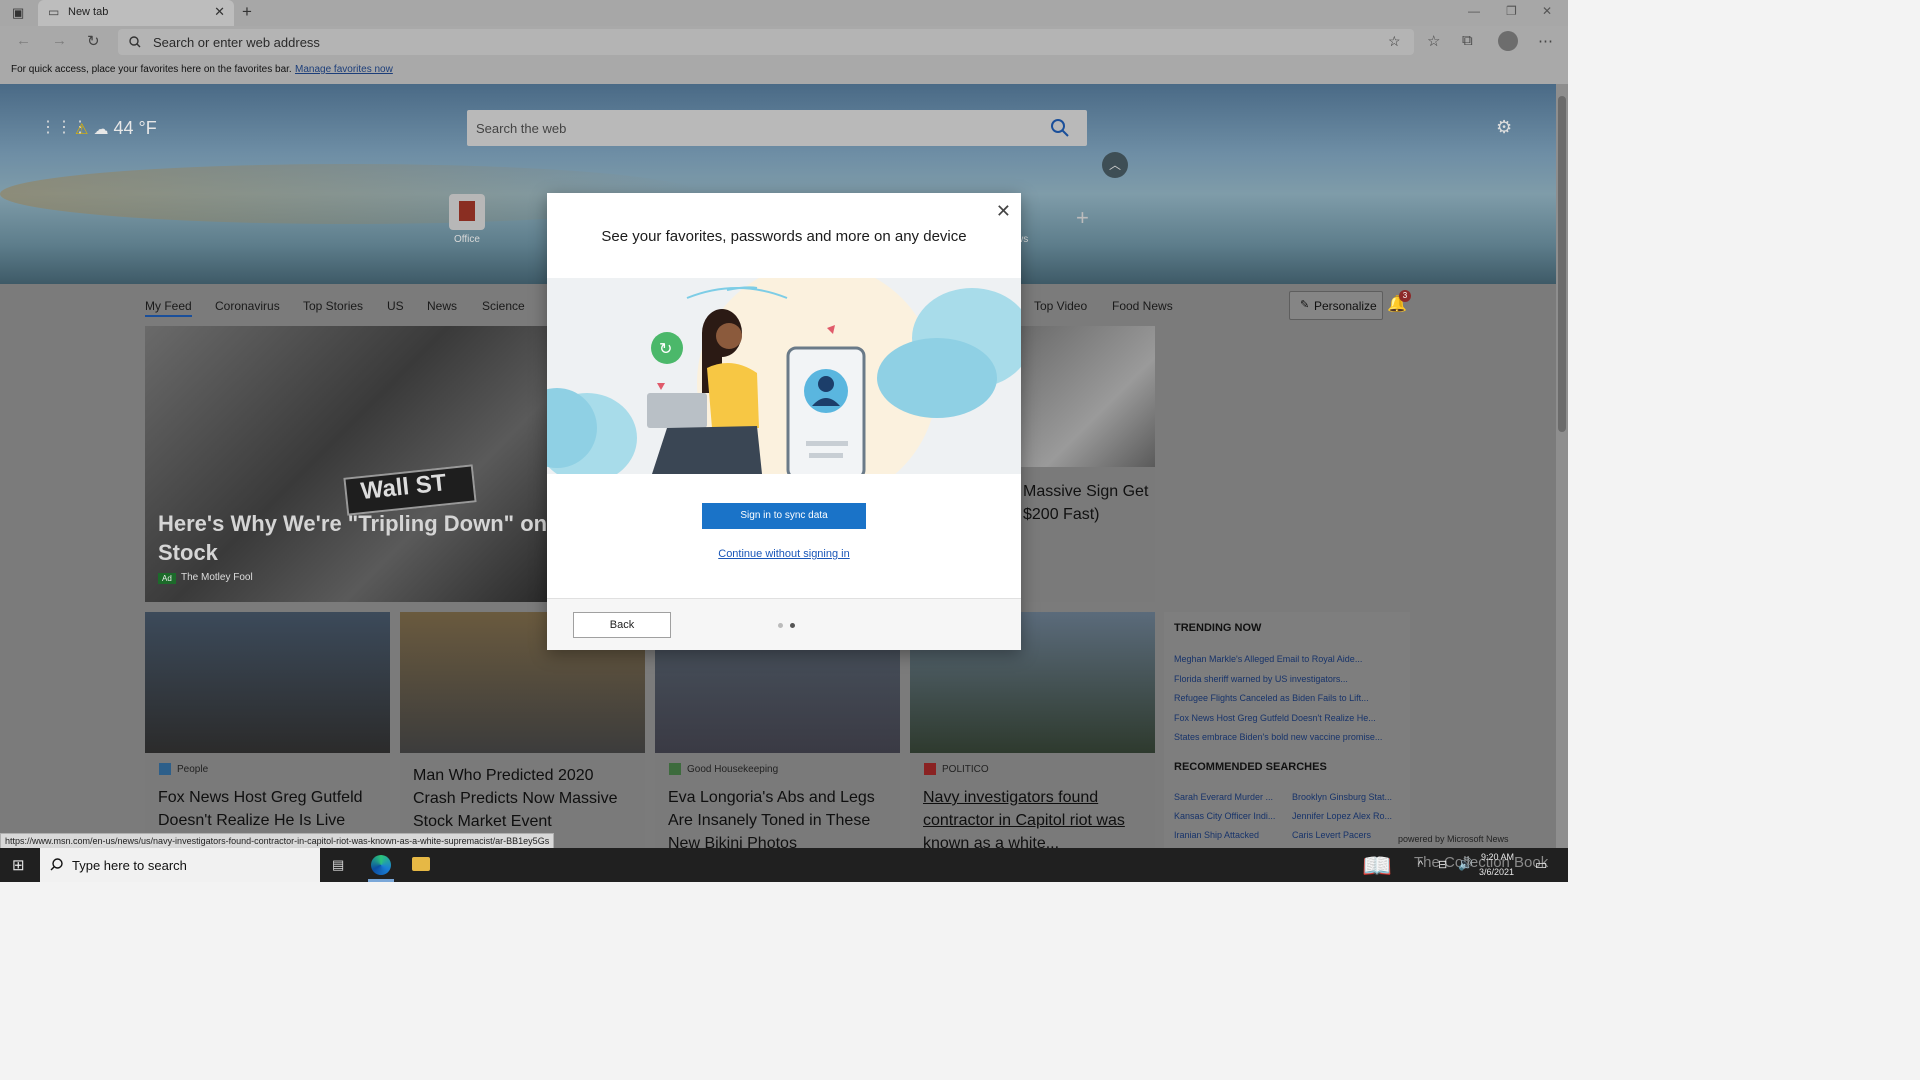  I want to click on back-button: Back, so click(622, 625).